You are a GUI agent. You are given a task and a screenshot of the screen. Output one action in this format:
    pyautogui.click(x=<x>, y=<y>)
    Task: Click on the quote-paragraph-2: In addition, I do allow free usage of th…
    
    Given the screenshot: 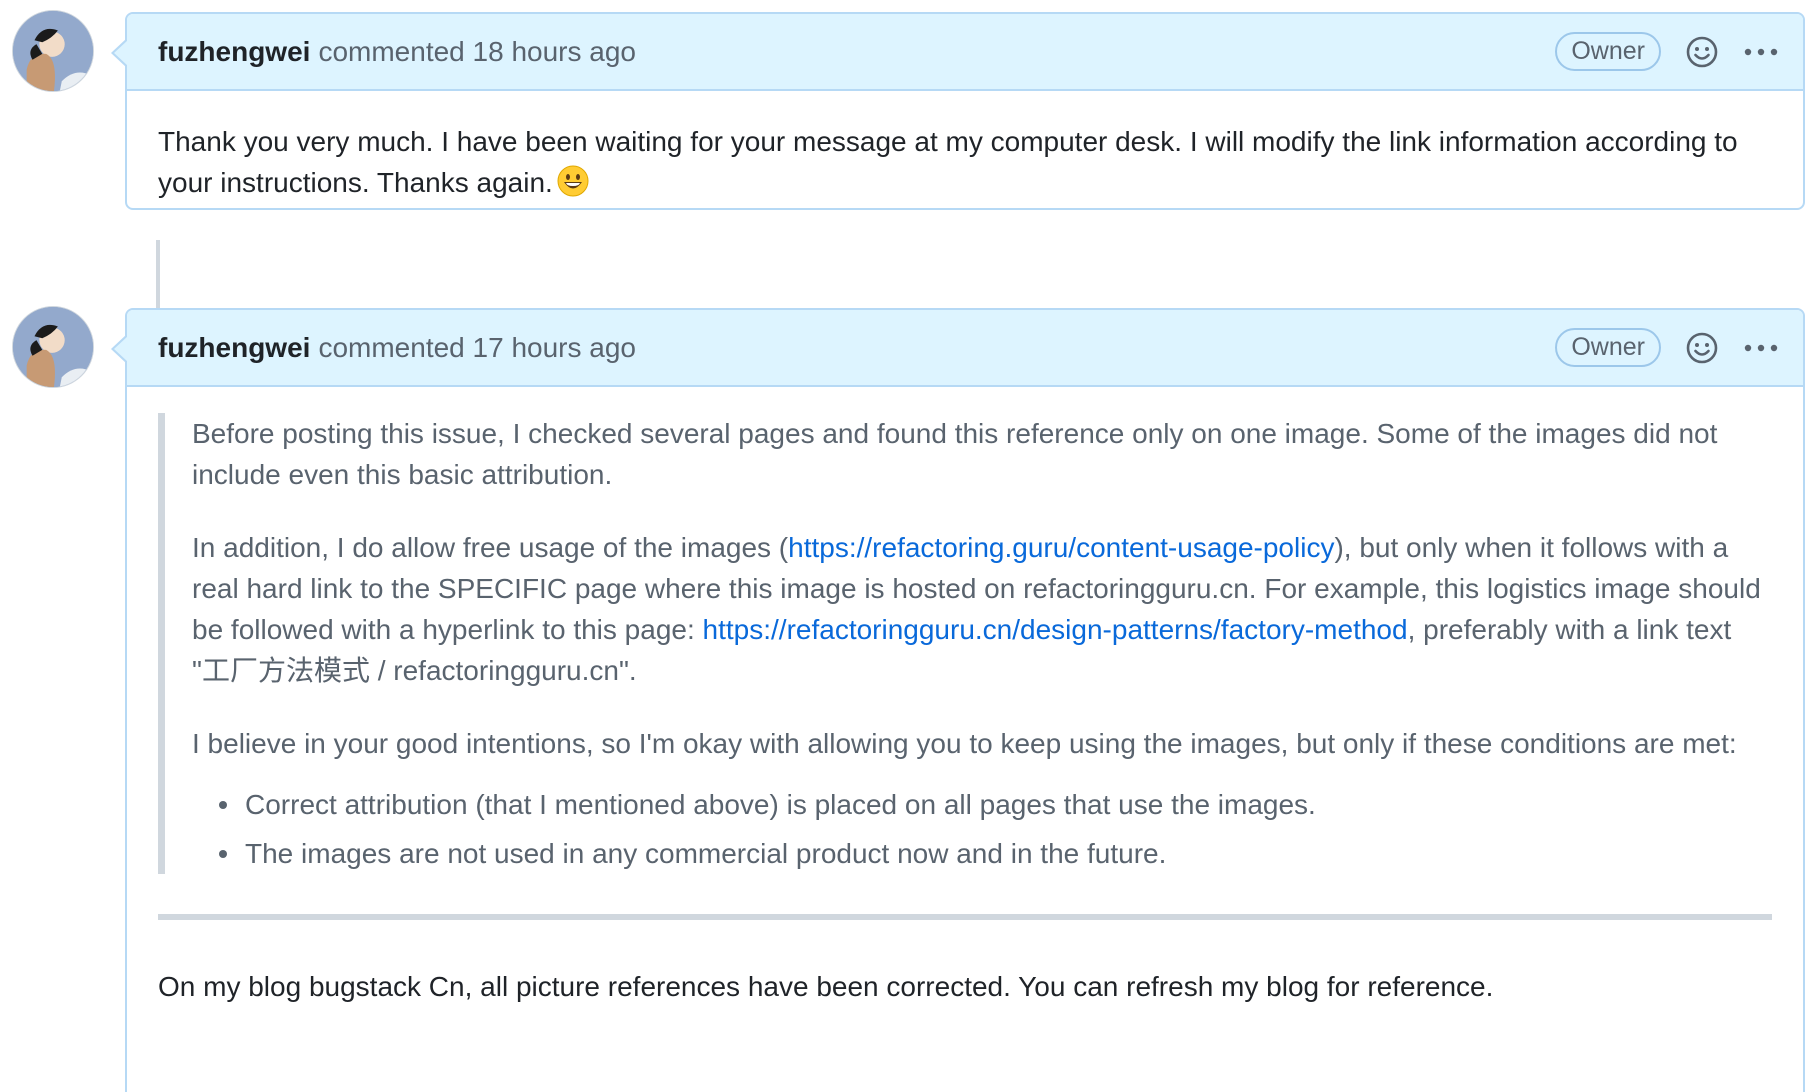 What is the action you would take?
    pyautogui.click(x=976, y=609)
    